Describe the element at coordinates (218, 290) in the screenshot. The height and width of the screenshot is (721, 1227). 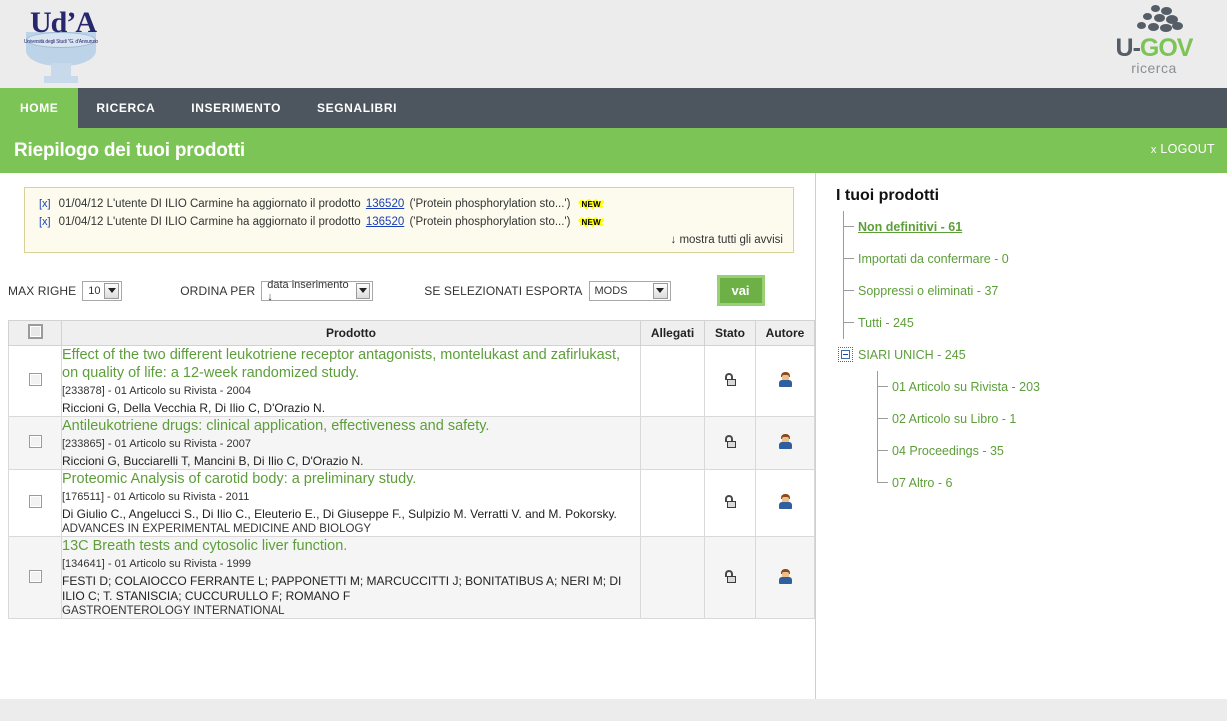
I see `sort-by-label: ORDINA PER` at that location.